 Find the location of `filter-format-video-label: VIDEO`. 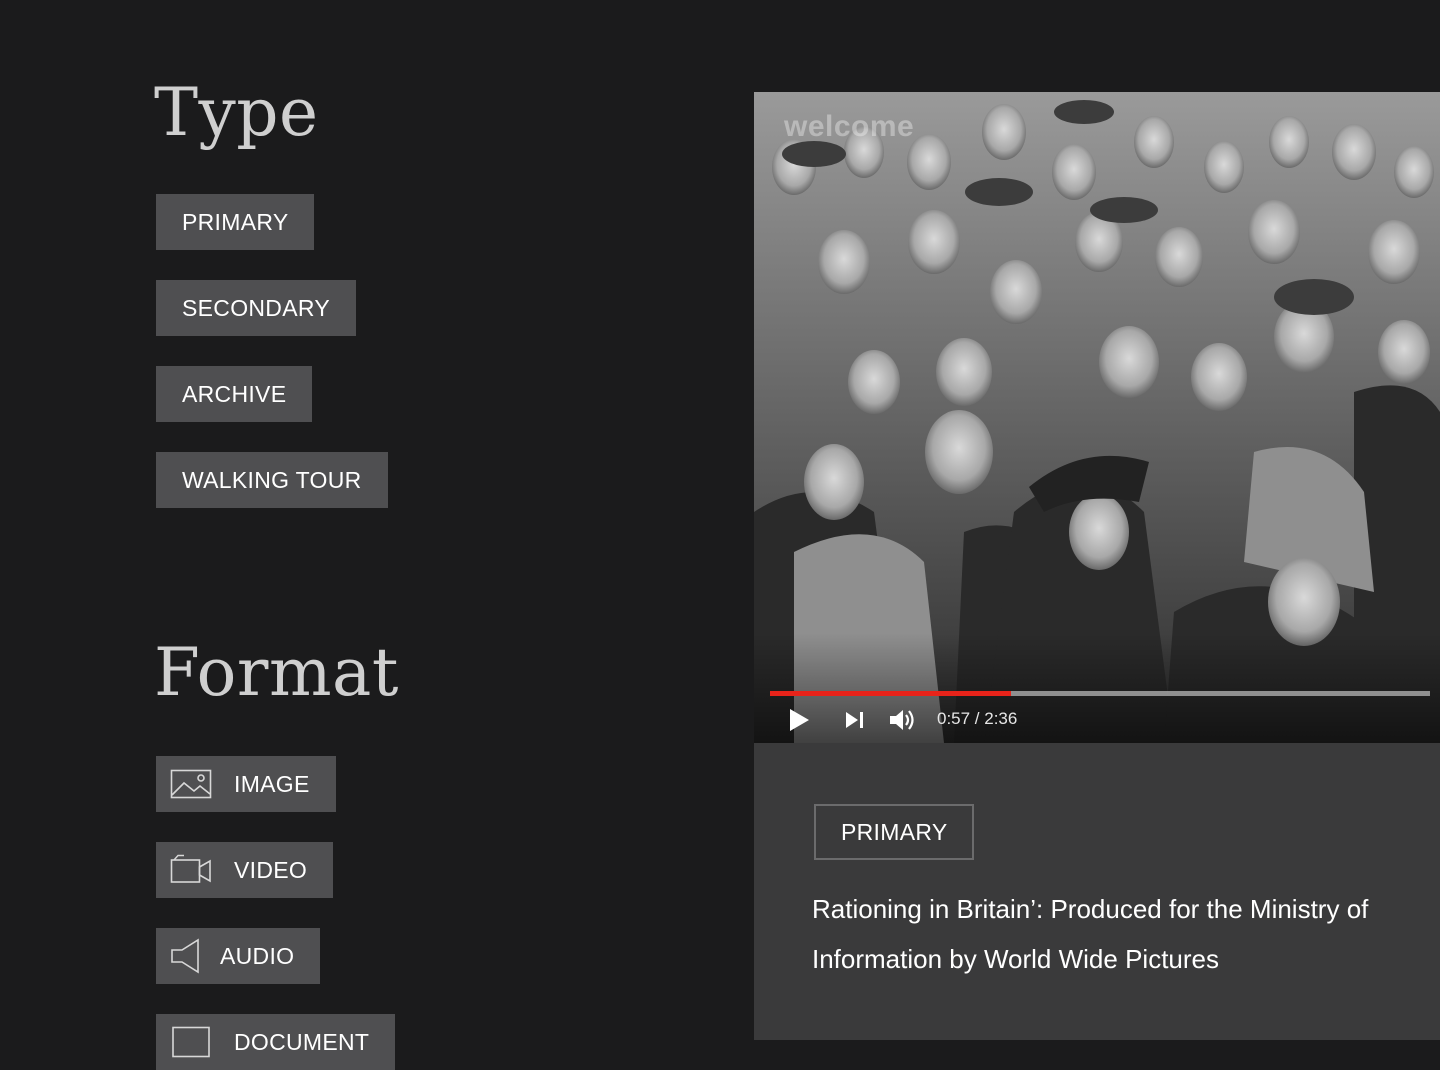

filter-format-video-label: VIDEO is located at coordinates (271, 869).